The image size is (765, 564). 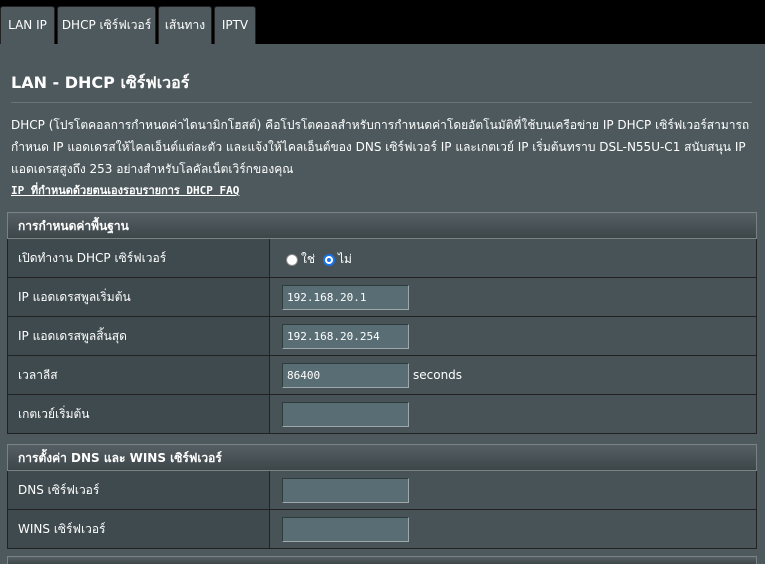 I want to click on enable-dhcp-label: เปิดทำงาน DHCP เซิร์ฟเวอร์, so click(x=139, y=258).